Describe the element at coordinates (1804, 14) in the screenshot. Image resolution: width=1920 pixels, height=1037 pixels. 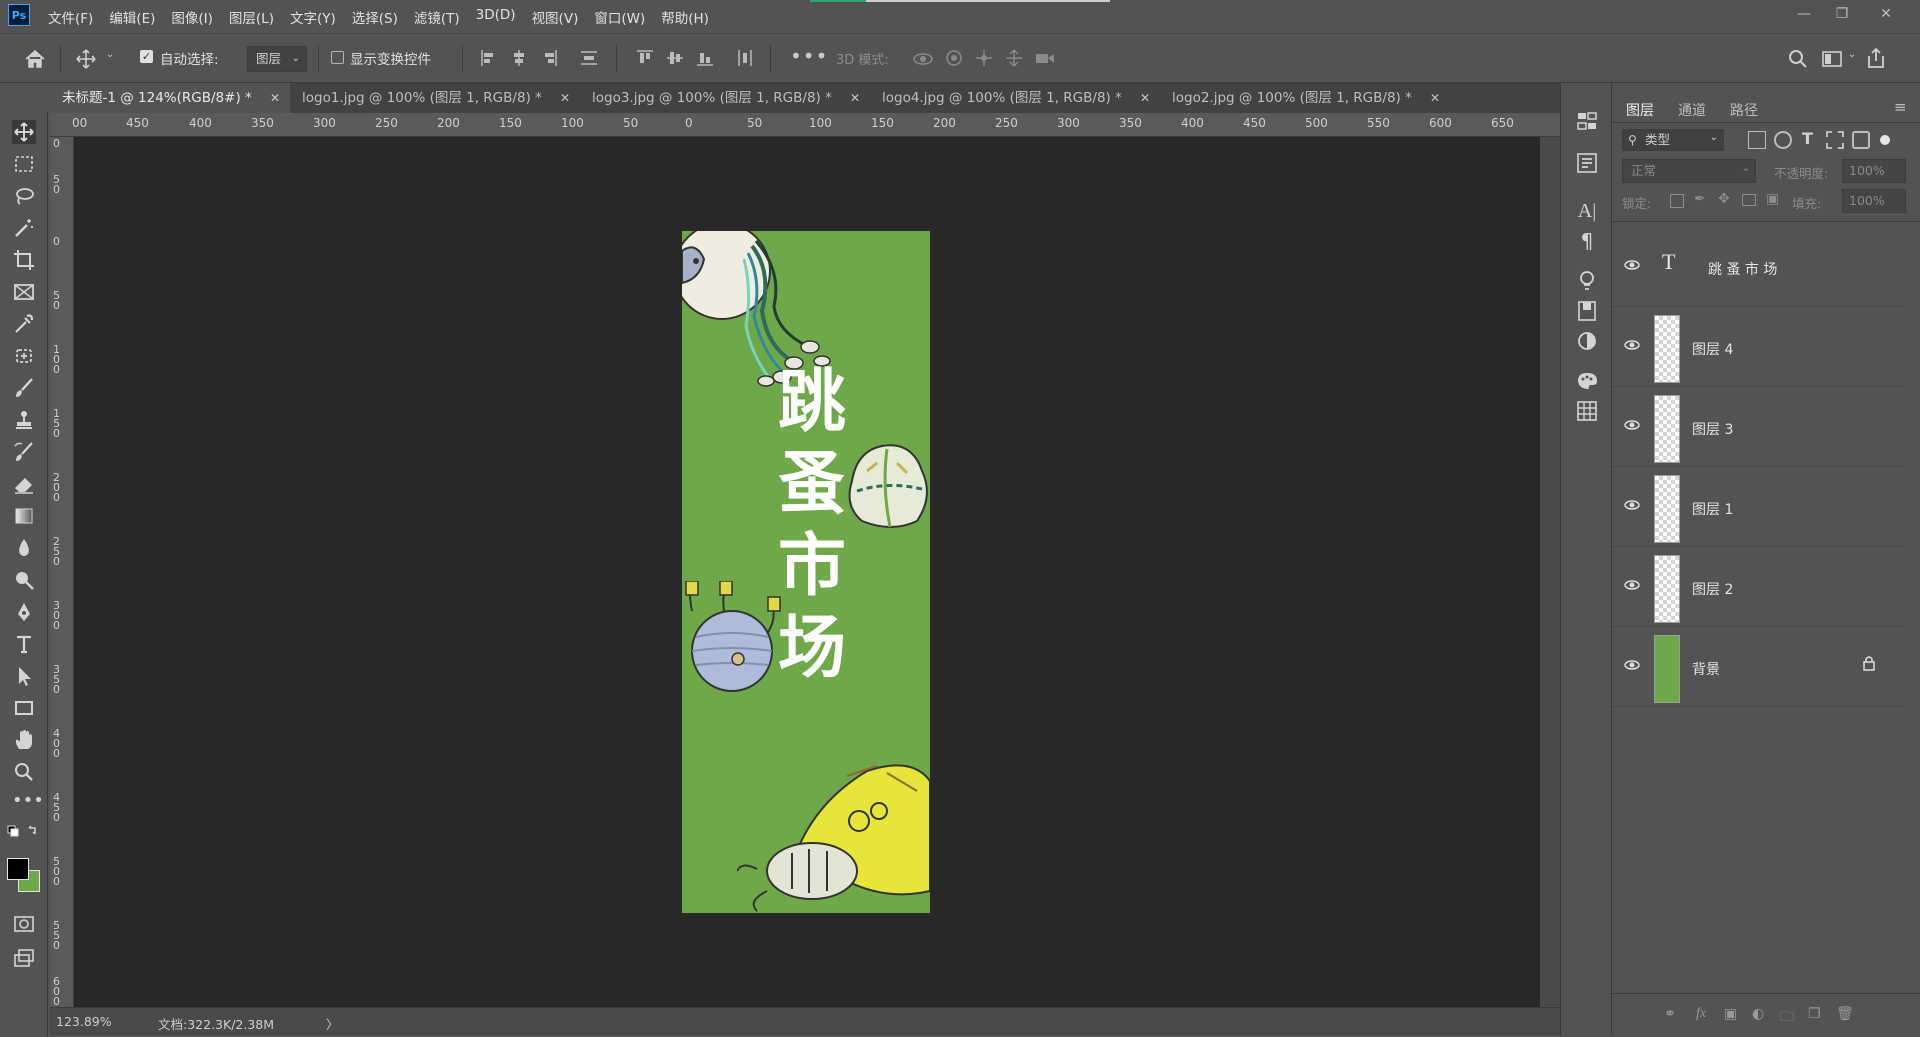
I see `minimize-icon: —` at that location.